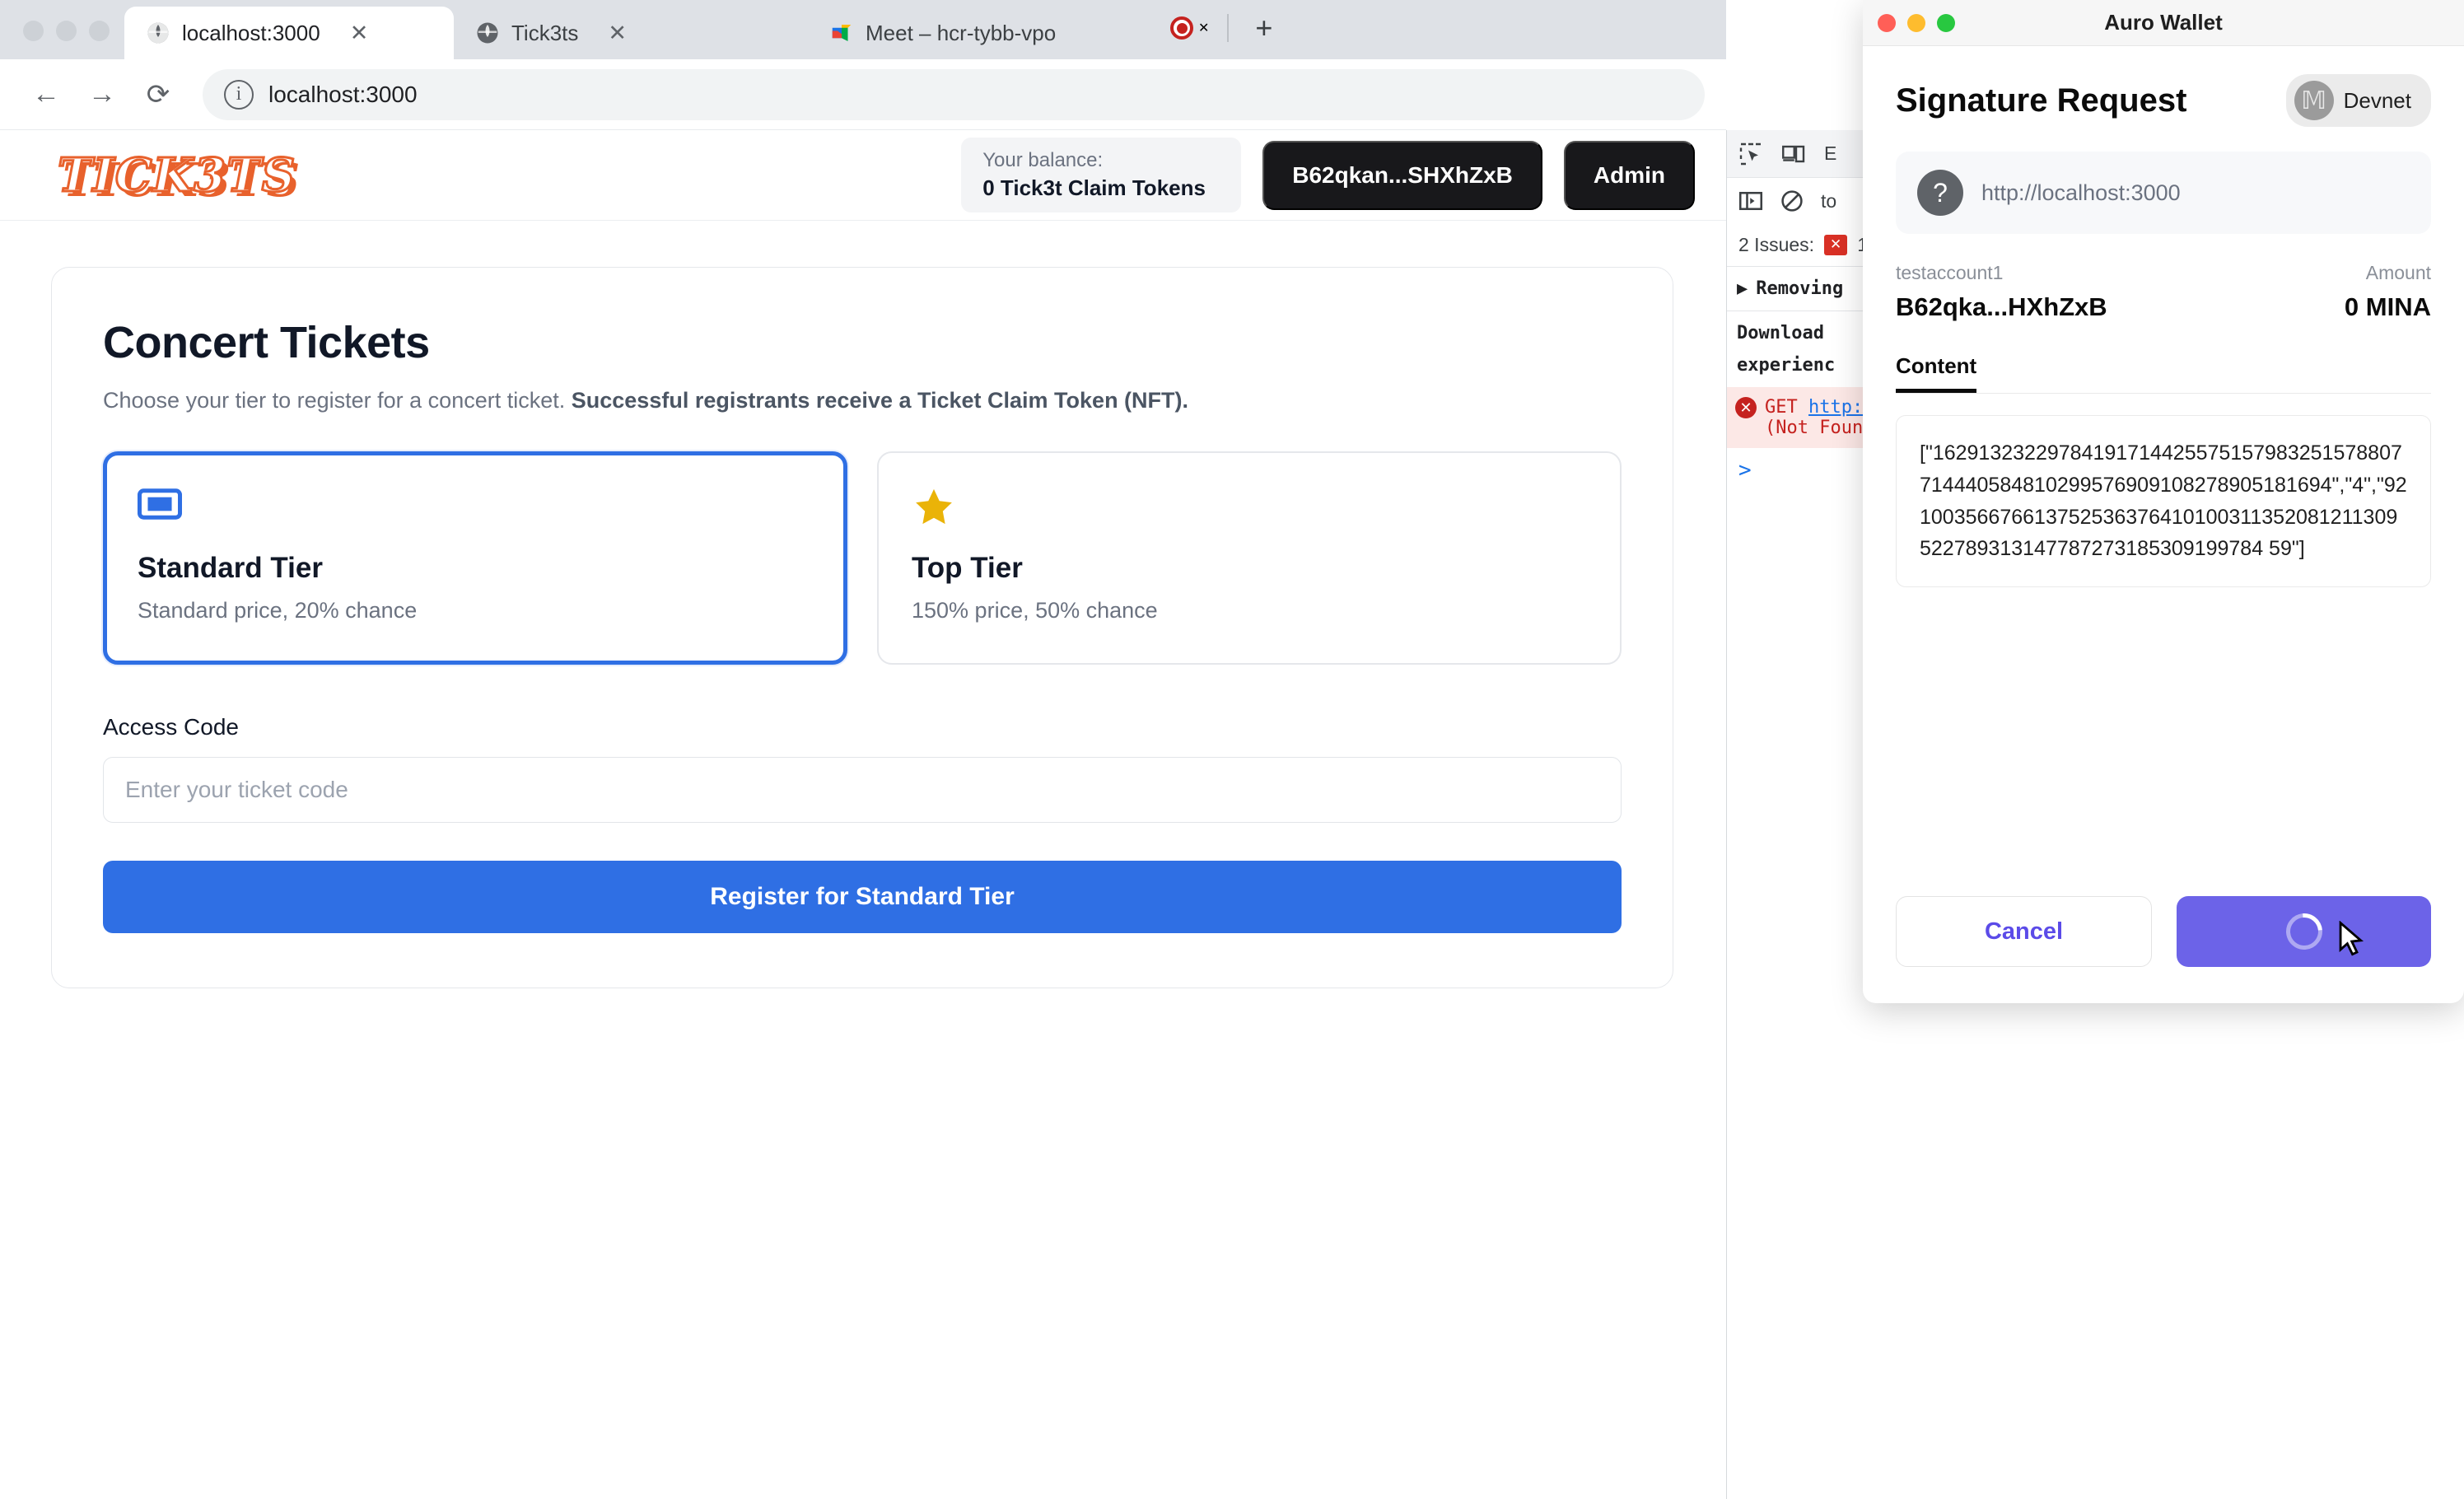 This screenshot has height=1499, width=2464. I want to click on console-prompt-icon: >, so click(1800, 470).